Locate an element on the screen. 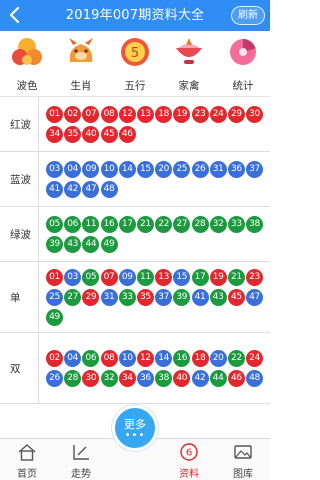 The width and height of the screenshot is (320, 480). number-ball: 37 is located at coordinates (164, 297).